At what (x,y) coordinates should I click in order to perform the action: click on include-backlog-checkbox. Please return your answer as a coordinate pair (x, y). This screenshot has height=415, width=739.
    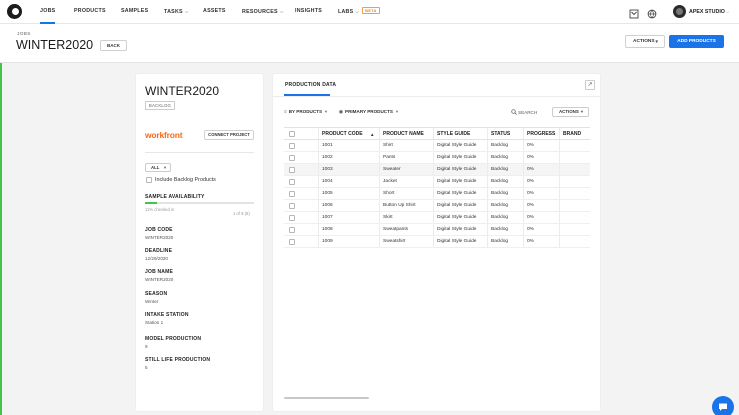
    Looking at the image, I should click on (149, 180).